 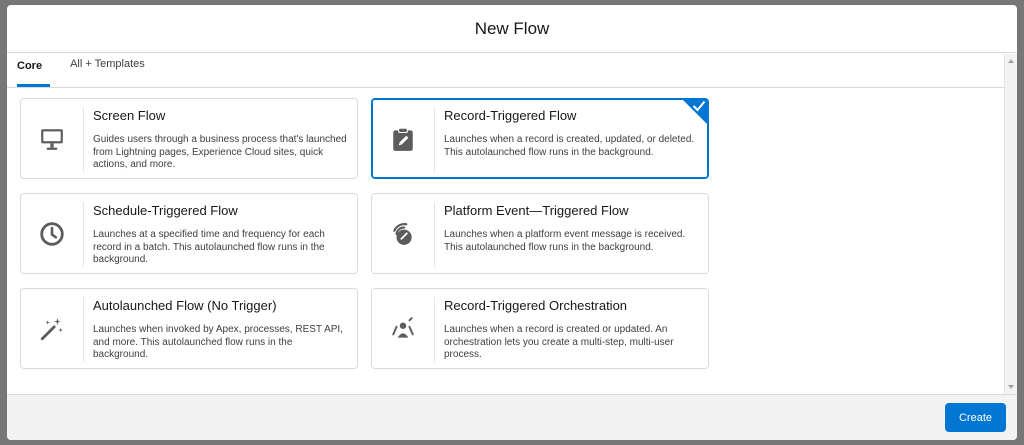 I want to click on clipboard-edit-icon, so click(x=403, y=138).